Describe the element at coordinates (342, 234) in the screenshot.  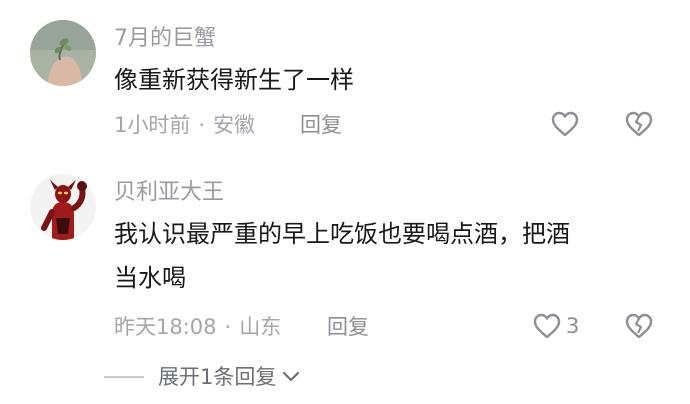
I see `comment-text-line: 我认识最严重的早上吃饭也要喝点酒，把酒` at that location.